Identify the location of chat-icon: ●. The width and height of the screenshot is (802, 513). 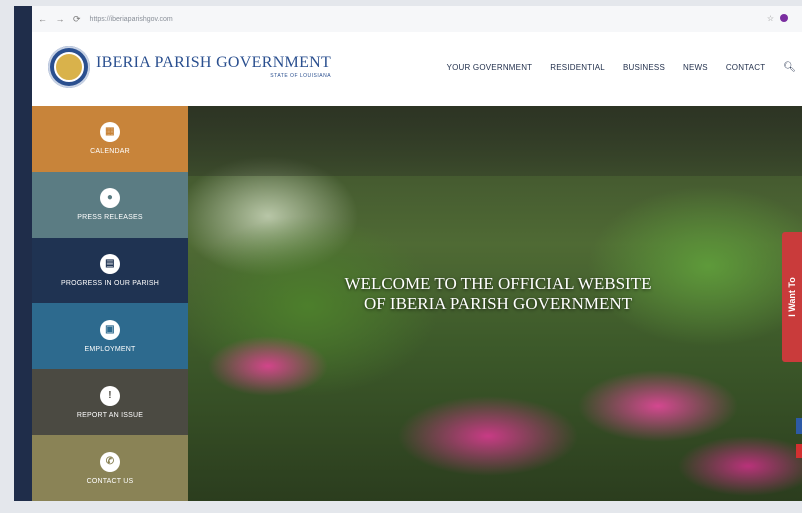
(110, 198).